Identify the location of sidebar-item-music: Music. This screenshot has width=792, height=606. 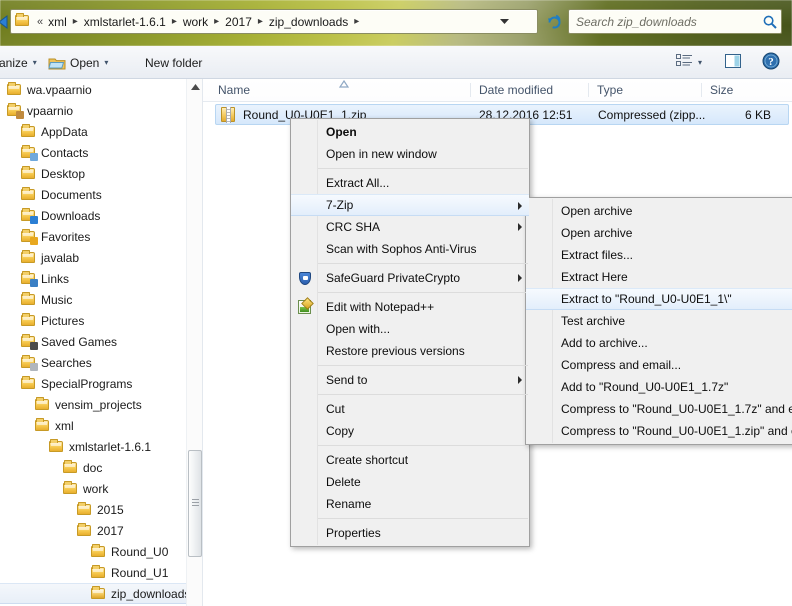
(93, 299).